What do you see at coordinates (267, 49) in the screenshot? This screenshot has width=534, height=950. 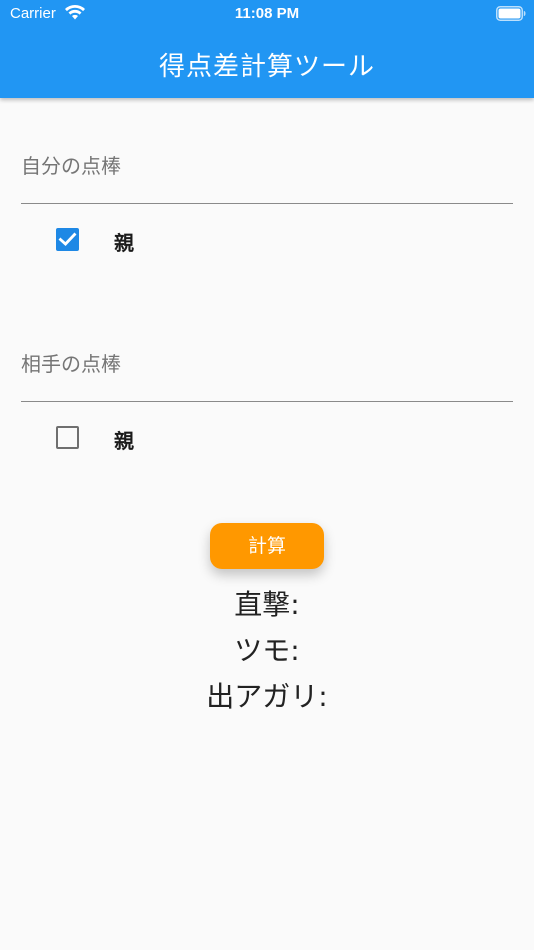 I see `app-bar: Carrier 11:08 PM 得点差計算ツール` at bounding box center [267, 49].